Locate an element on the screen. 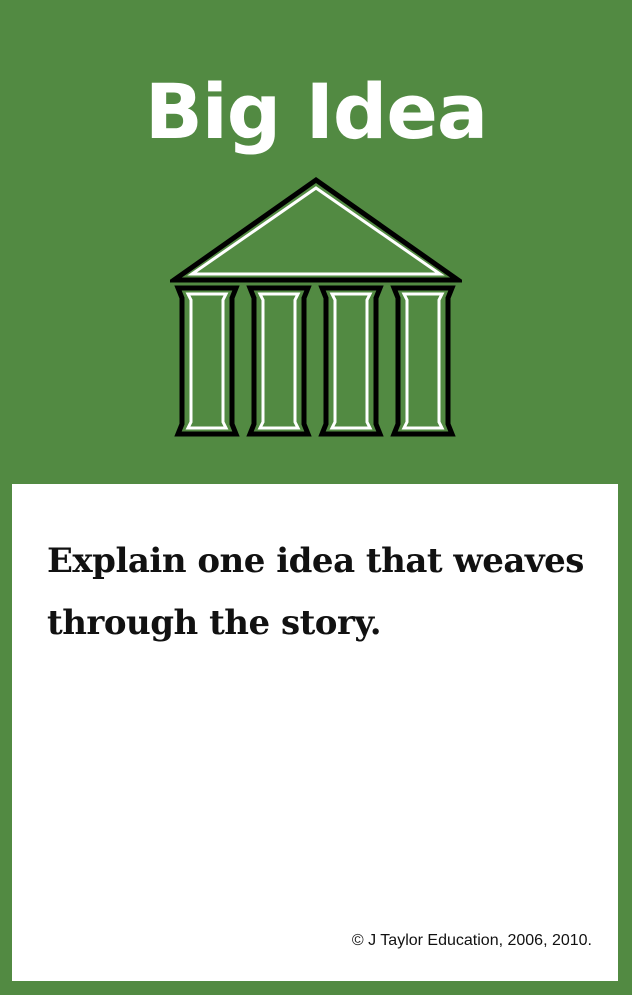  card-title: Big Idea is located at coordinates (316, 111).